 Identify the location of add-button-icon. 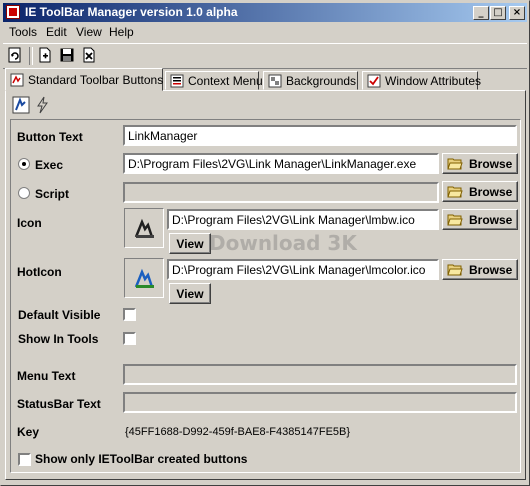
(21, 106).